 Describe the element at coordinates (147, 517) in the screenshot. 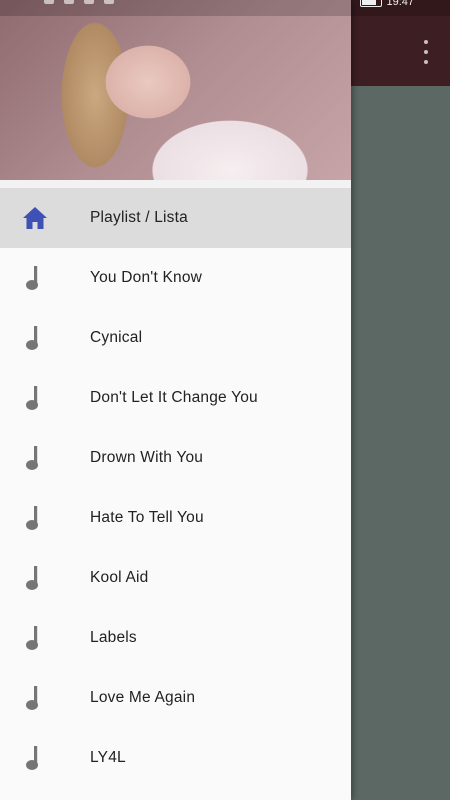

I see `menu-item-label: Hate To Tell You` at that location.